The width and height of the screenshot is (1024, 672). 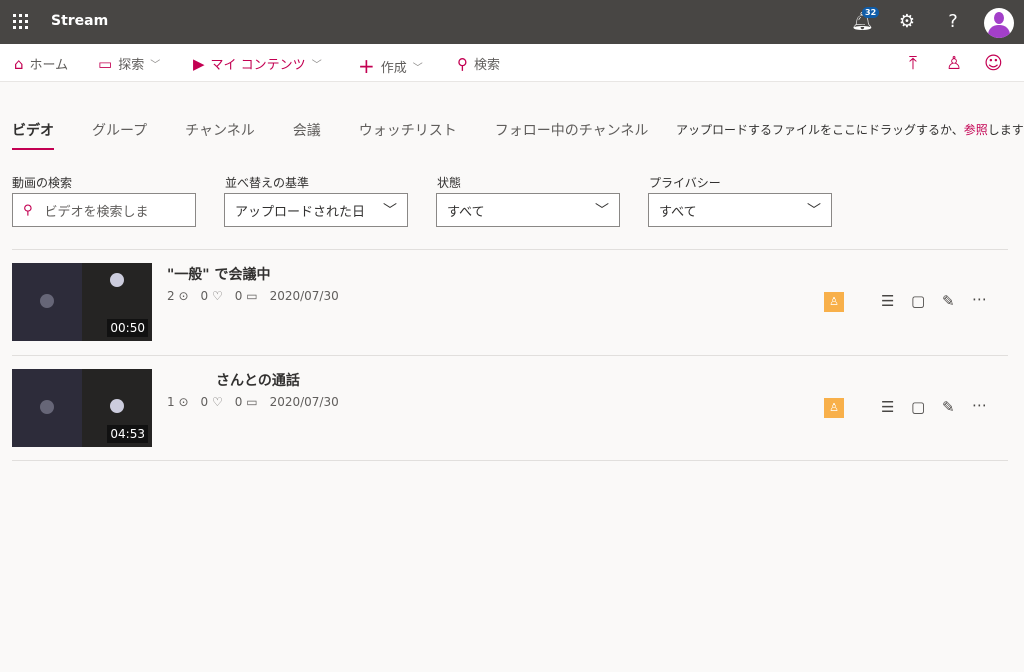 What do you see at coordinates (685, 183) in the screenshot?
I see `privacy-label: プライバシー` at bounding box center [685, 183].